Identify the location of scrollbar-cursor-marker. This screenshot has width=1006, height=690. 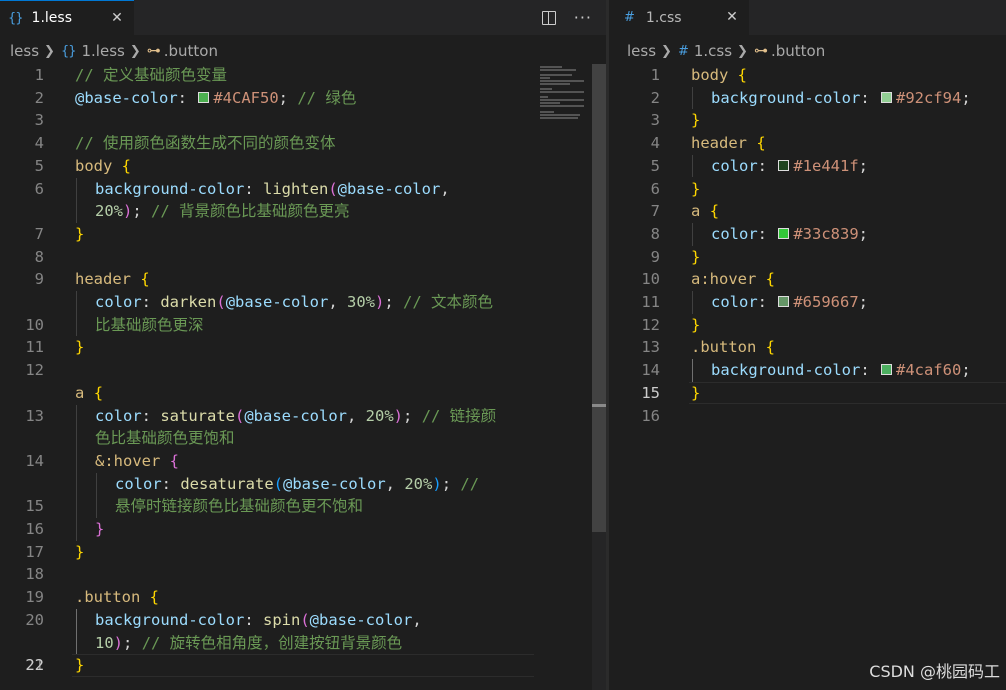
(599, 405).